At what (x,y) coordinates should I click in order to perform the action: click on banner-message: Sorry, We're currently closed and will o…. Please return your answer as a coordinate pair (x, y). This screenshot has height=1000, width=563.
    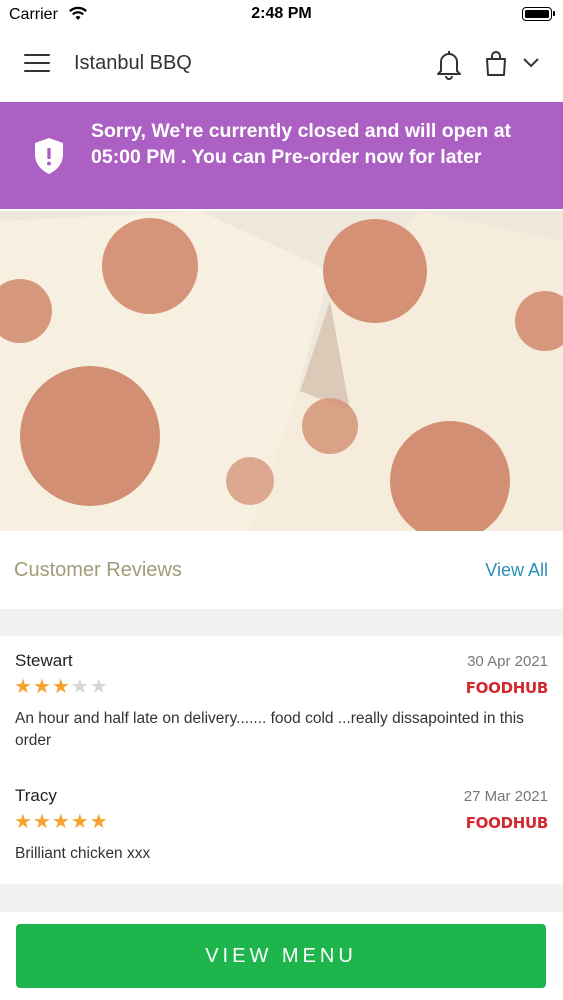
    Looking at the image, I should click on (301, 144).